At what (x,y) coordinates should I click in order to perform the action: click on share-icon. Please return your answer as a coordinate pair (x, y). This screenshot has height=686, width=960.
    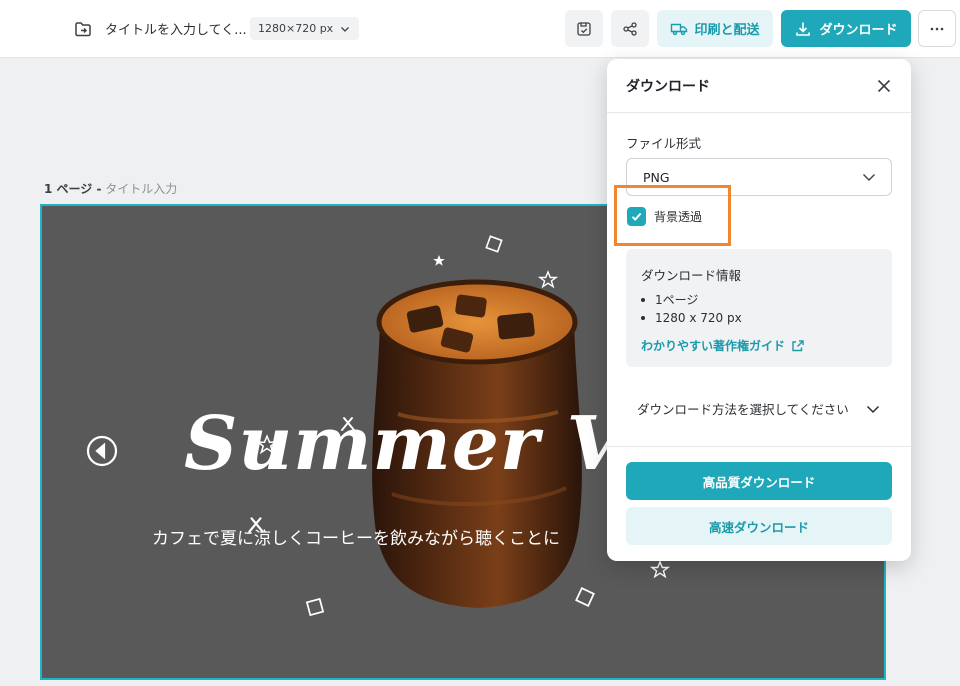
    Looking at the image, I should click on (630, 28).